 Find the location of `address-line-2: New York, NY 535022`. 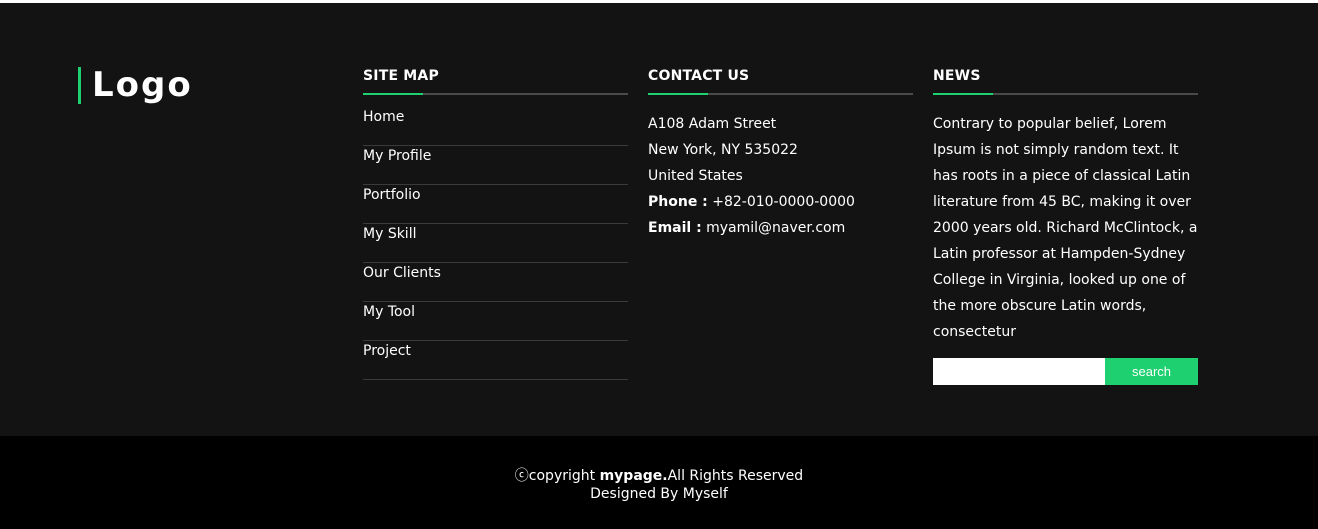

address-line-2: New York, NY 535022 is located at coordinates (723, 150).